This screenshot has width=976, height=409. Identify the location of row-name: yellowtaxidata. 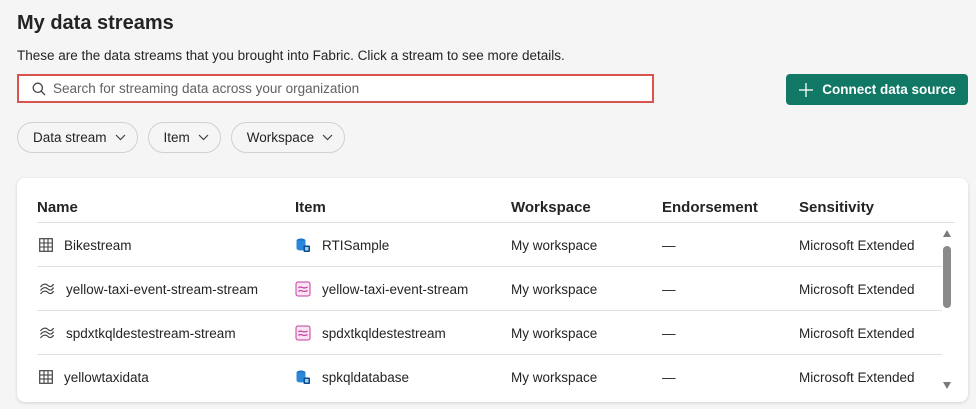
(106, 377).